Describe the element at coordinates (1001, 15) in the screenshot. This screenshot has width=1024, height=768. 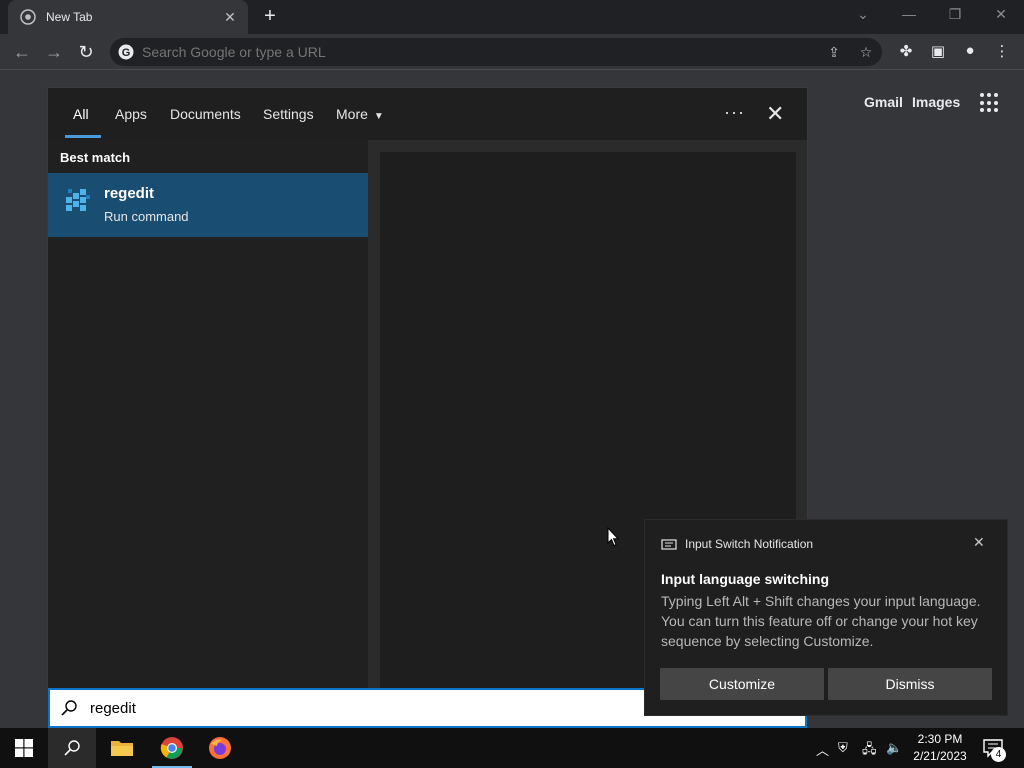
I see `window-close-button: ✕` at that location.